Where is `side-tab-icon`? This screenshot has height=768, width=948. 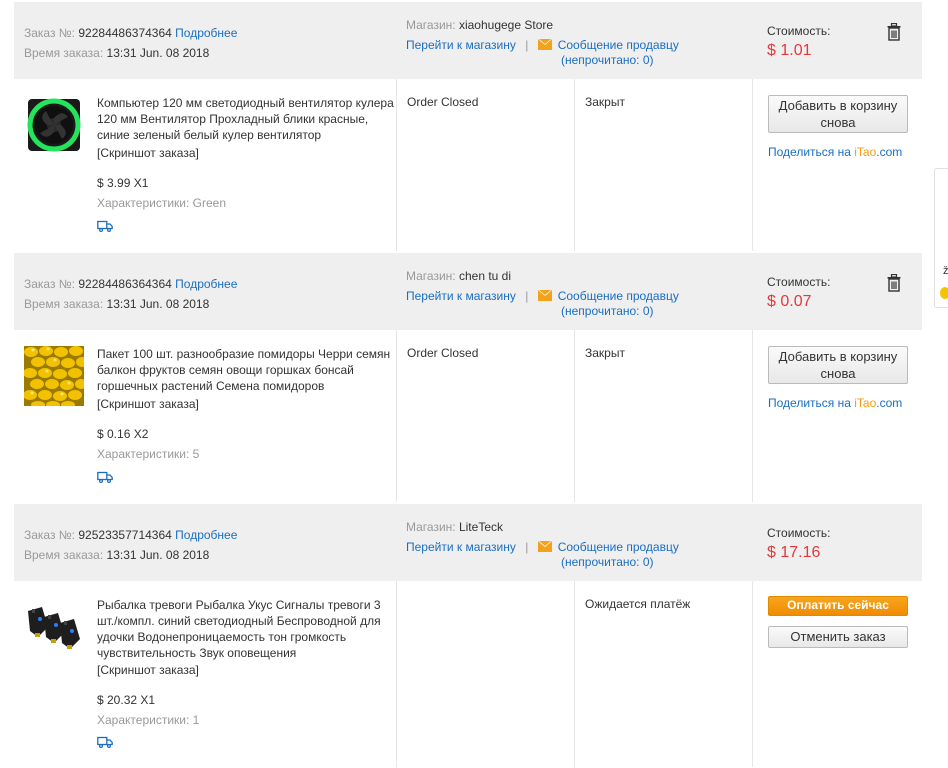
side-tab-icon is located at coordinates (944, 293).